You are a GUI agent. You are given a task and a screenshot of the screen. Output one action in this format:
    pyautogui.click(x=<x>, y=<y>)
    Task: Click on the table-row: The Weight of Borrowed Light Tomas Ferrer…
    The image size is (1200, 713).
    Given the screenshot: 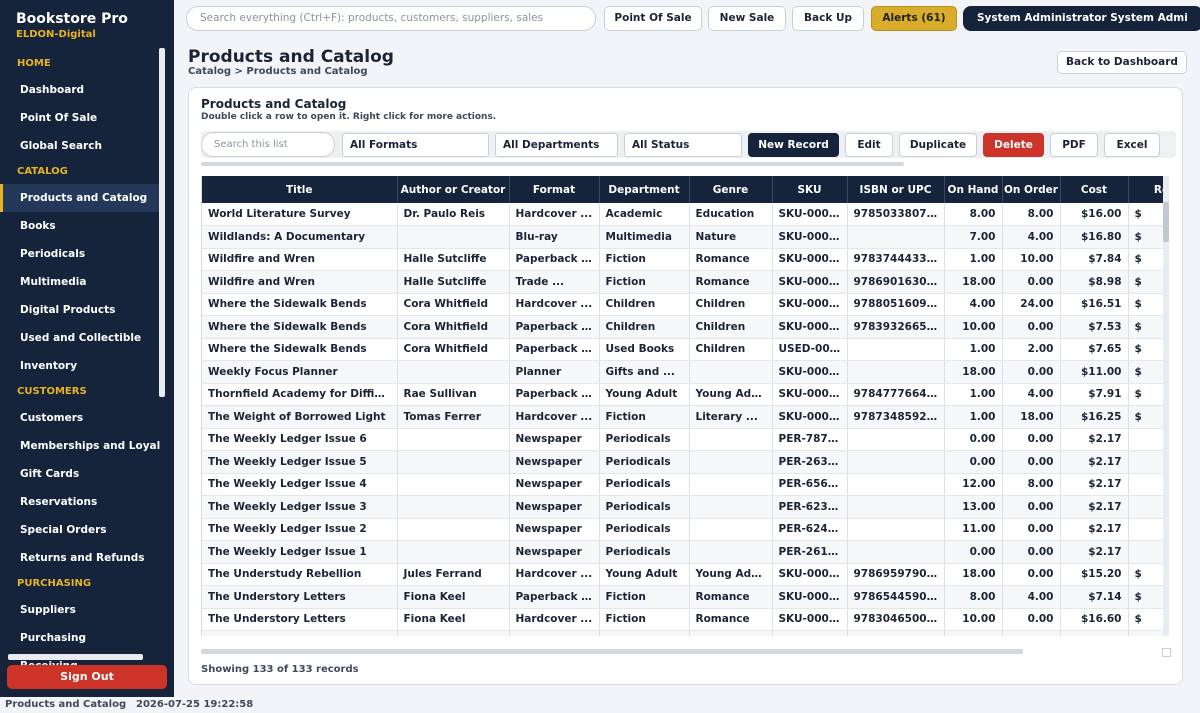 What is the action you would take?
    pyautogui.click(x=682, y=417)
    